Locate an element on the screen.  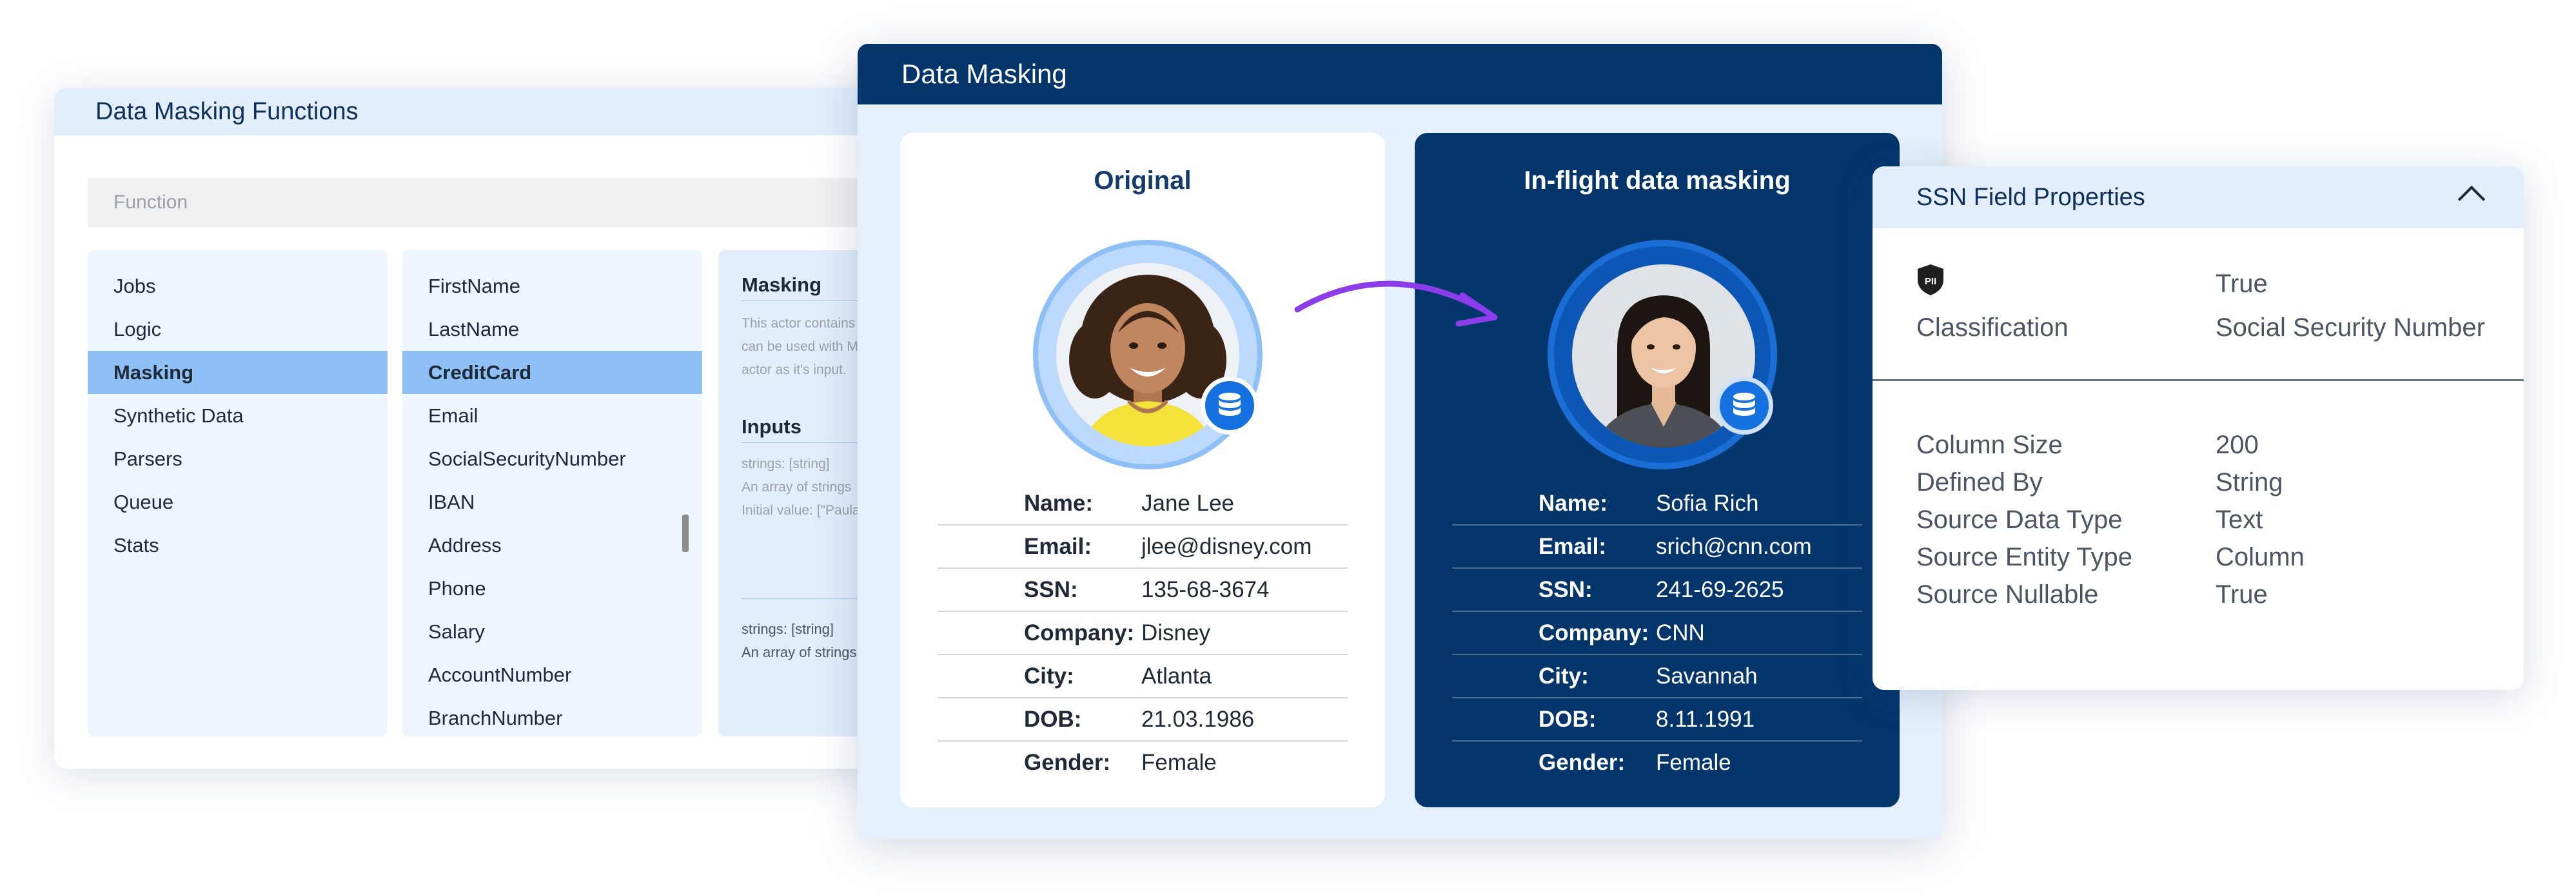
field-row: City: Atlanta is located at coordinates (1143, 676).